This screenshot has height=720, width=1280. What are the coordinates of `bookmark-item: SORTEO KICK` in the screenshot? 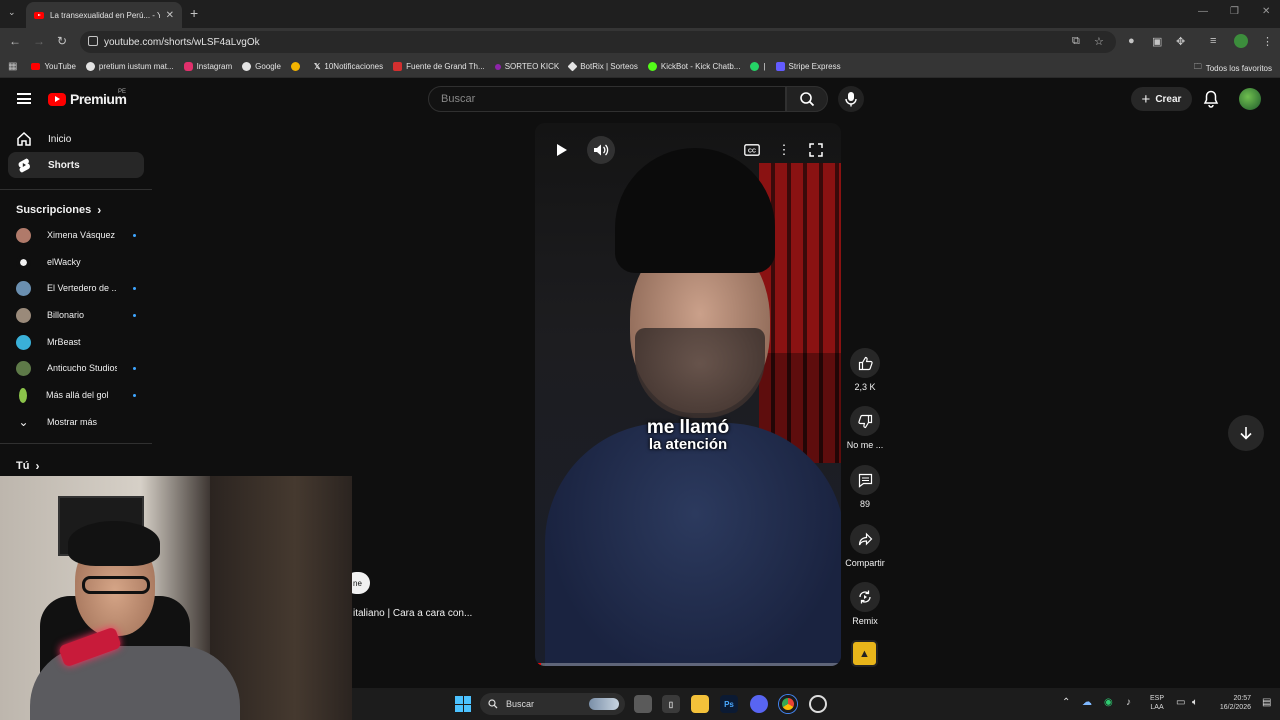 It's located at (526, 66).